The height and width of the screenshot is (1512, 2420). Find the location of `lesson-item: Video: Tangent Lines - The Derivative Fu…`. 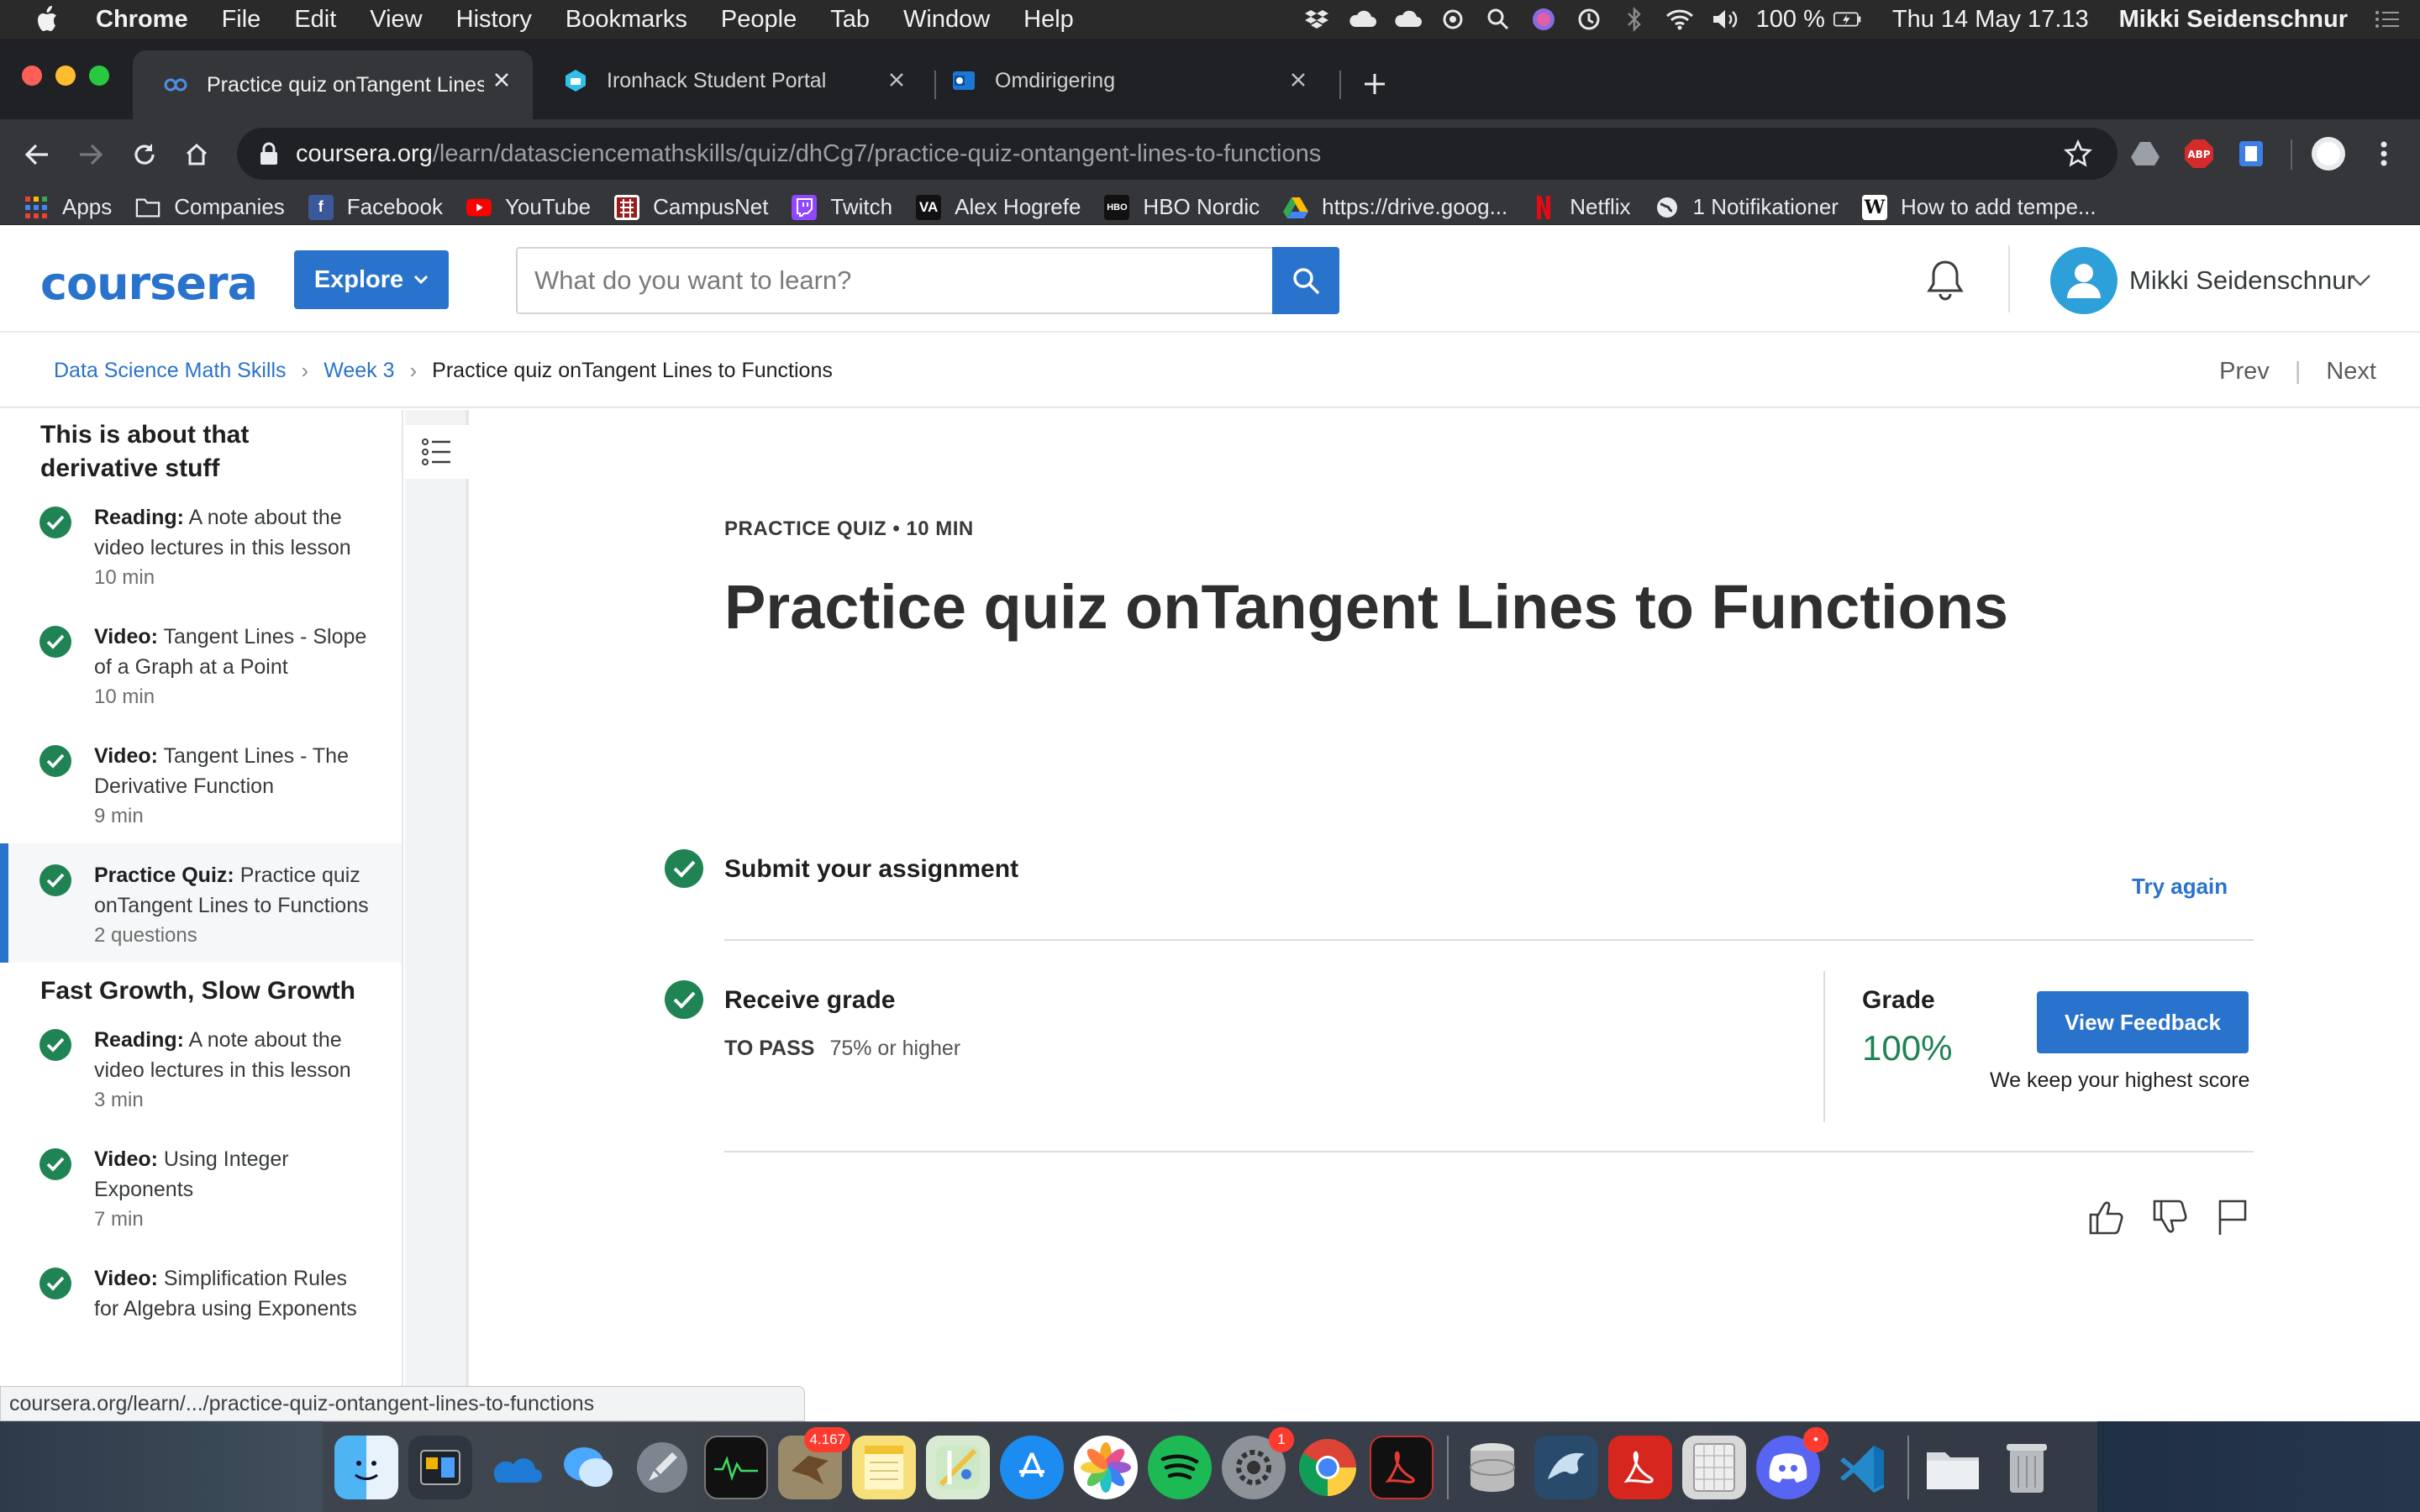

lesson-item: Video: Tangent Lines - The Derivative Fu… is located at coordinates (201, 783).